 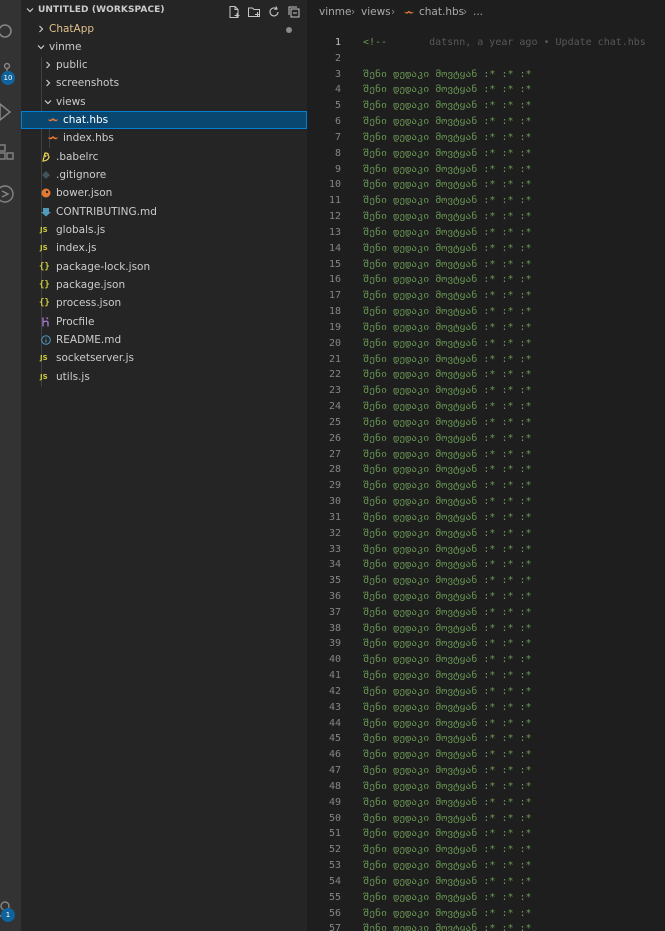 I want to click on tree-file-bower-json: bower.json, so click(x=164, y=193).